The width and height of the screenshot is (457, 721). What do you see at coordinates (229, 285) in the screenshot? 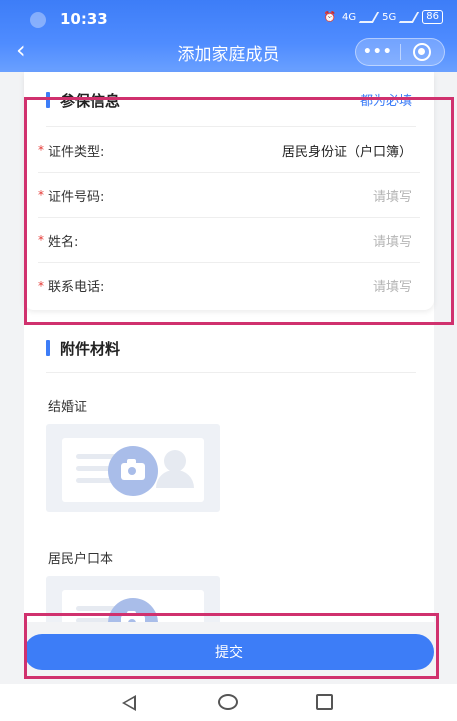
I see `field-phone: * 联系电话: 请填写` at bounding box center [229, 285].